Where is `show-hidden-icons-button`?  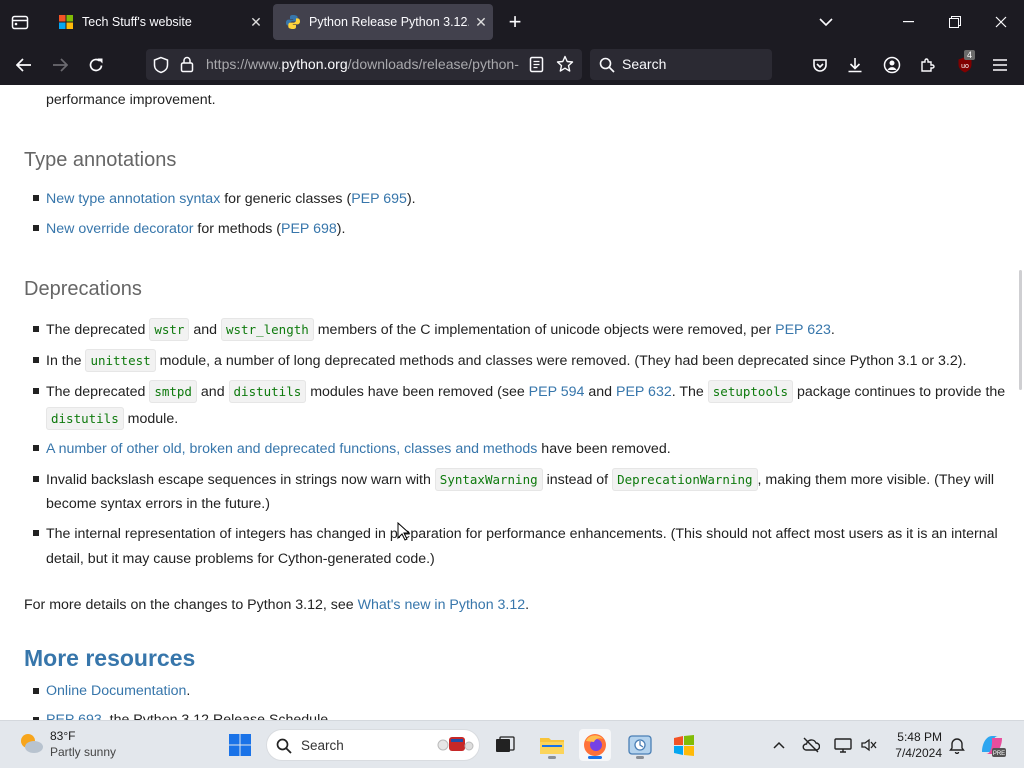
show-hidden-icons-button is located at coordinates (779, 745).